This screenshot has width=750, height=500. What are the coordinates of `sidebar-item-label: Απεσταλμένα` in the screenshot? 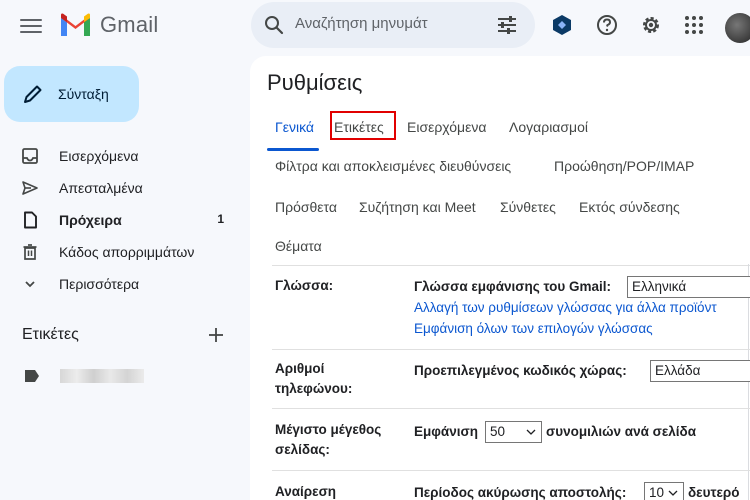 It's located at (101, 188).